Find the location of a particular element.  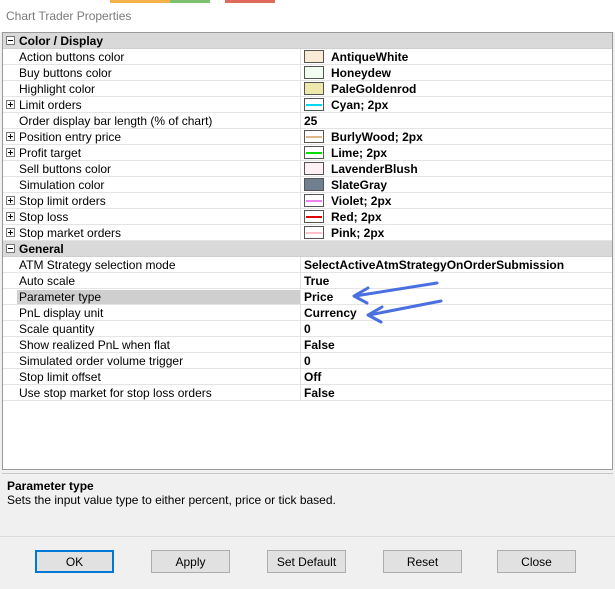

property-name: Parameter type is located at coordinates (158, 297).